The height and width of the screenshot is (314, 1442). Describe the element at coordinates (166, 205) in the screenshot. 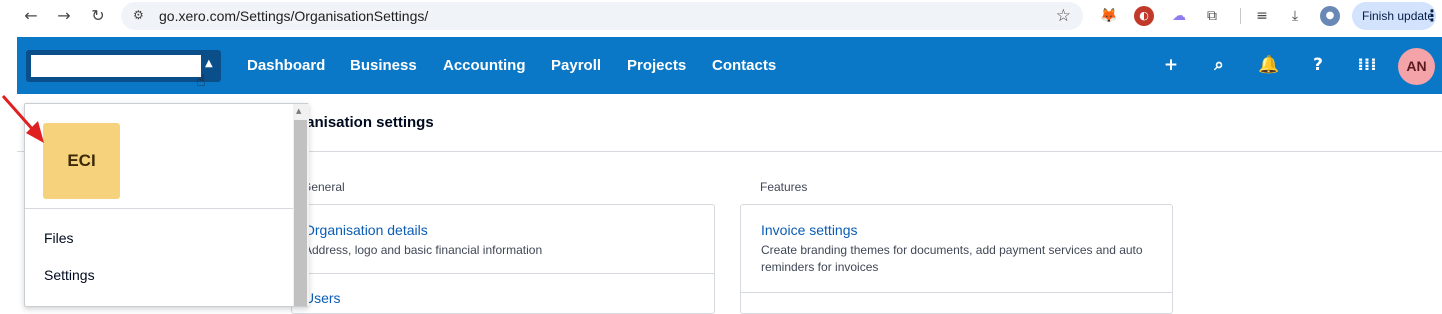

I see `org-dropdown-menu: ECI Files Settings ▲` at that location.